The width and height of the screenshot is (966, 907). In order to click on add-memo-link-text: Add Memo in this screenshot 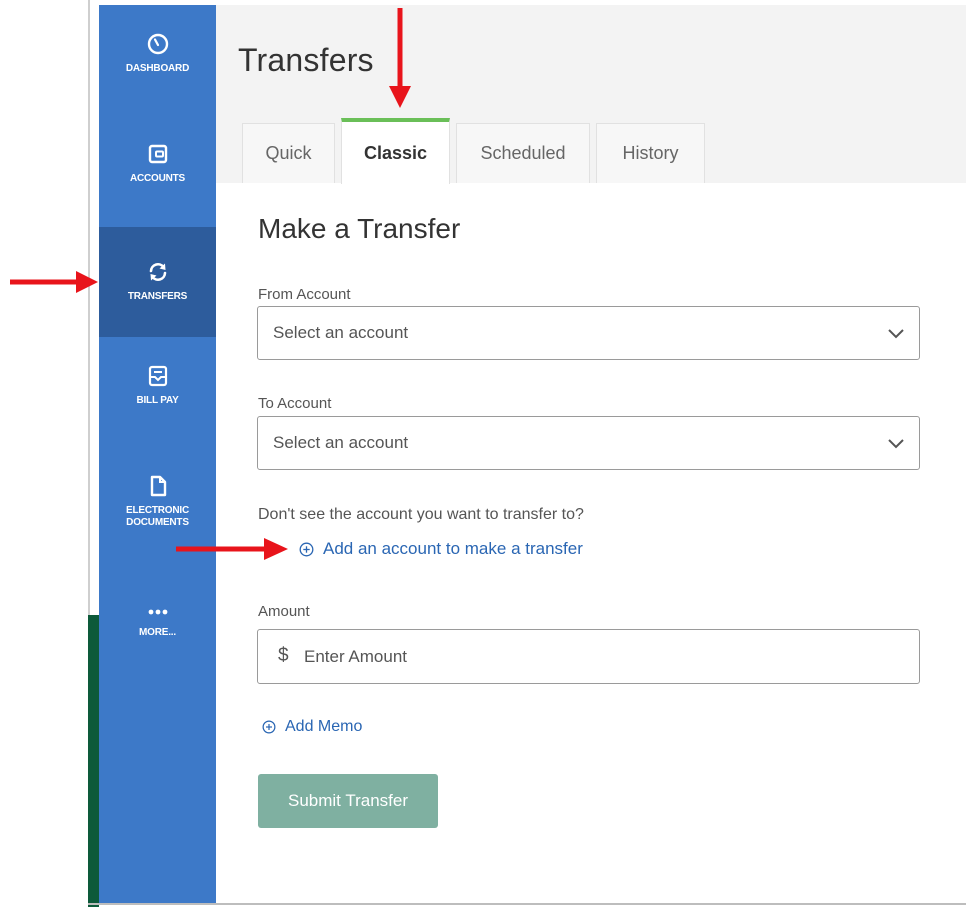, I will do `click(324, 726)`.